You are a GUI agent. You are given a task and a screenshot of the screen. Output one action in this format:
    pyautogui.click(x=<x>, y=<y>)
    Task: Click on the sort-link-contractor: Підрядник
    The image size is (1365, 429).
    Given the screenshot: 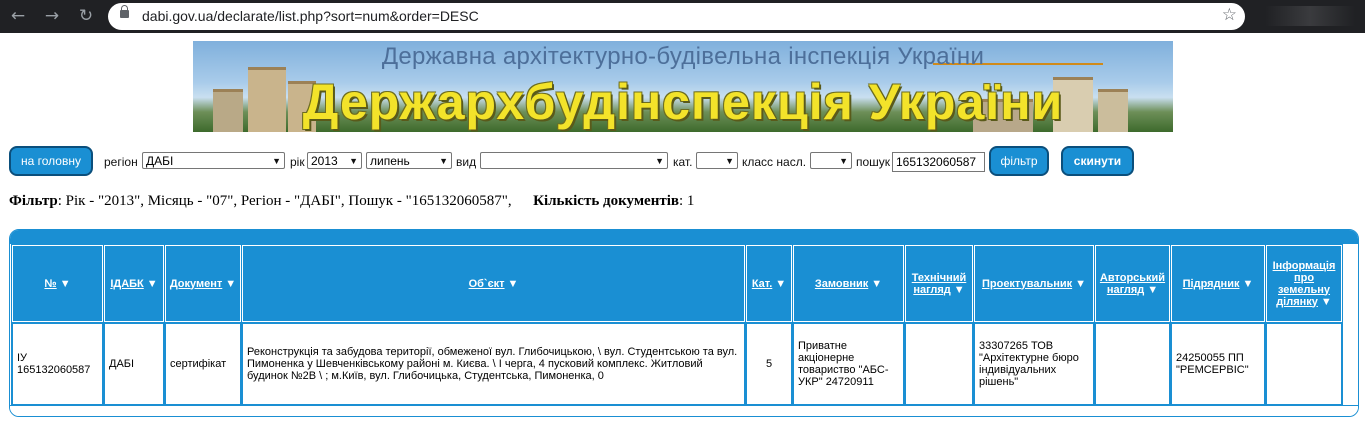 What is the action you would take?
    pyautogui.click(x=1211, y=284)
    